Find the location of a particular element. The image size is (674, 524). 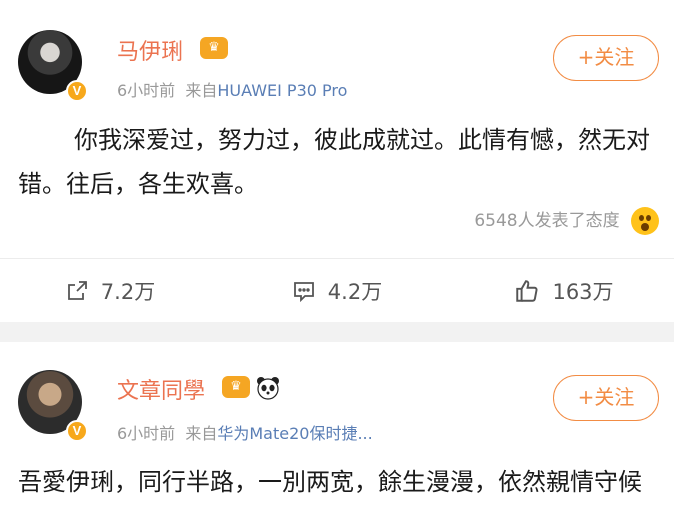

post-content: 吾愛伊琍，同行半路，一別两宽，餘生漫漫，依然親情守候 is located at coordinates (330, 482).